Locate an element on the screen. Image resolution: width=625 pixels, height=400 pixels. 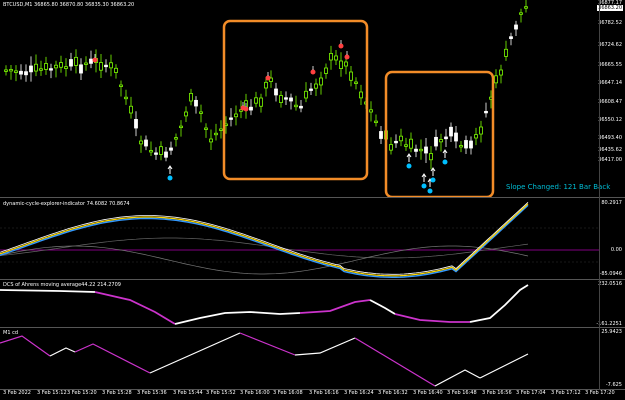
cycle-level-zero: 0.00 is located at coordinates (616, 250).